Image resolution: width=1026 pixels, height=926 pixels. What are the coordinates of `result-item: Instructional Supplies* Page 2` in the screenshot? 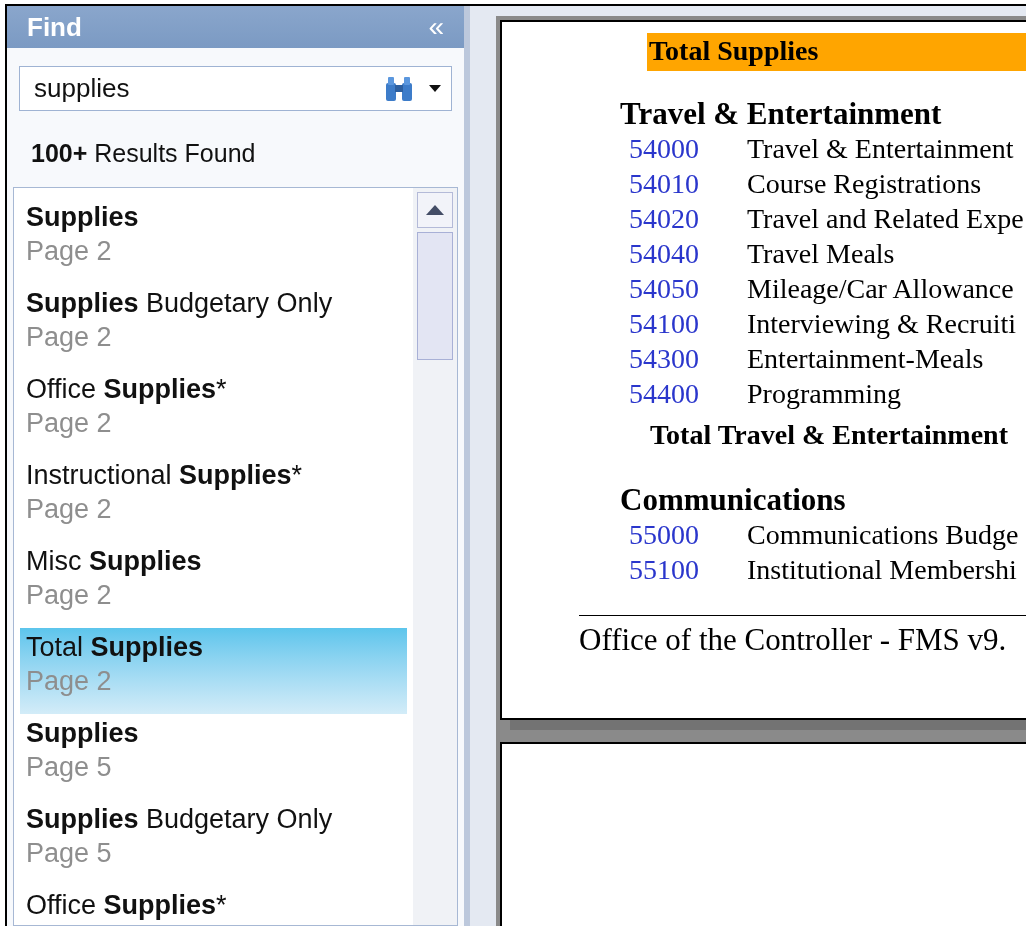 It's located at (213, 498).